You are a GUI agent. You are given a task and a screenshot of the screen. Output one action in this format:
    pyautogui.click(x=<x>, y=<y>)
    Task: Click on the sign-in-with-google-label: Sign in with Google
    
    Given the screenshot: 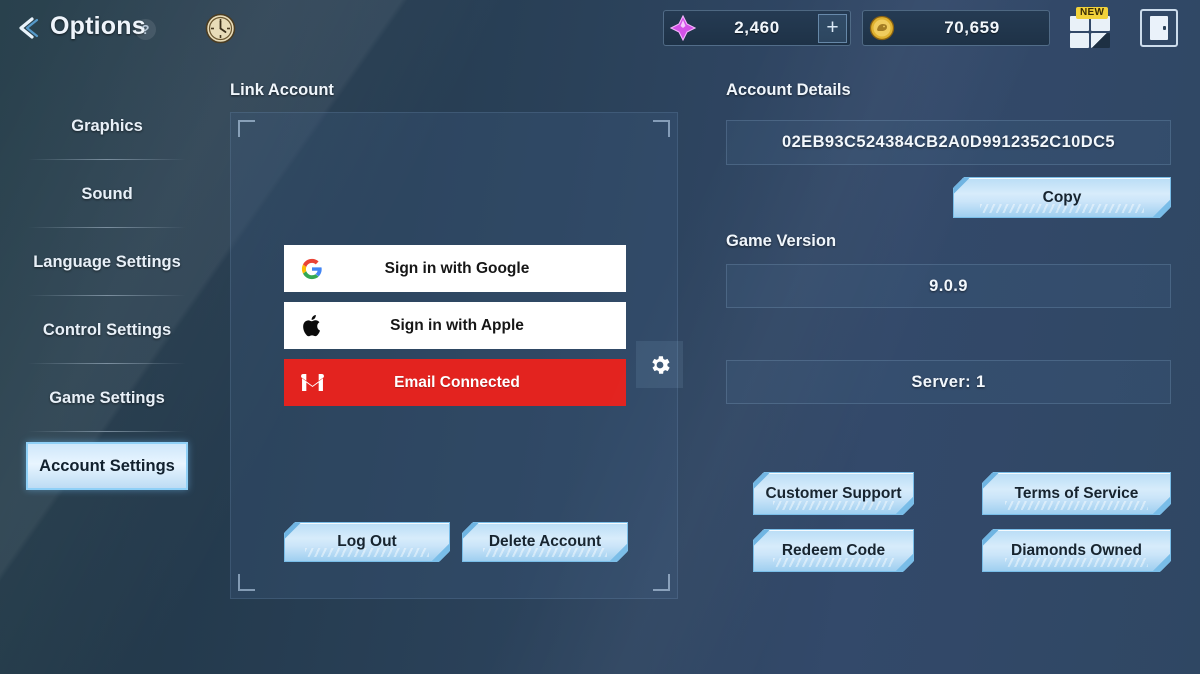 What is the action you would take?
    pyautogui.click(x=457, y=268)
    